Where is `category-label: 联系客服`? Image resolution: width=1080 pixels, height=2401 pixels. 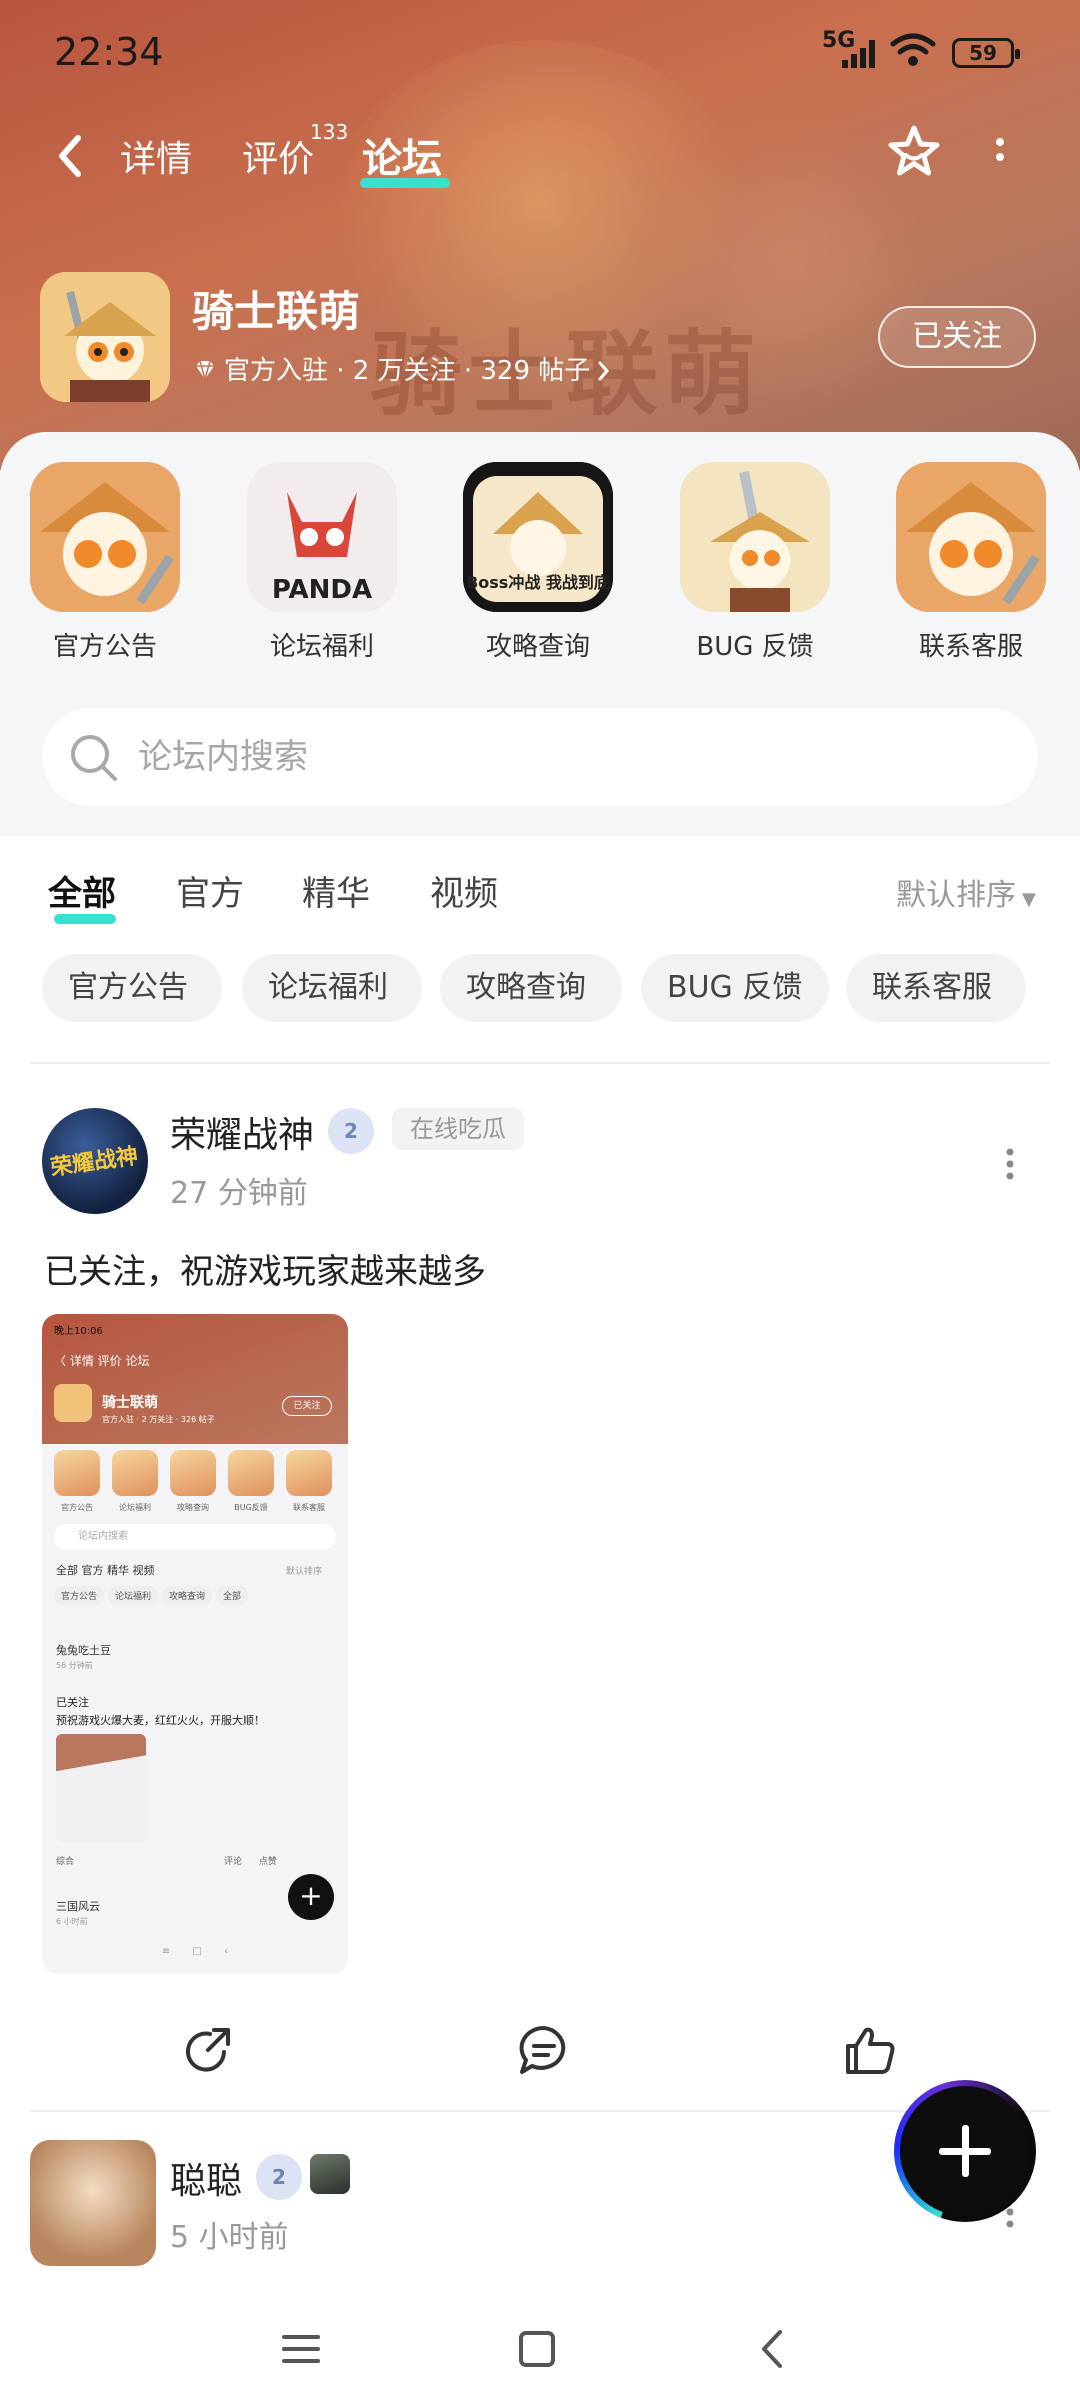 category-label: 联系客服 is located at coordinates (970, 647).